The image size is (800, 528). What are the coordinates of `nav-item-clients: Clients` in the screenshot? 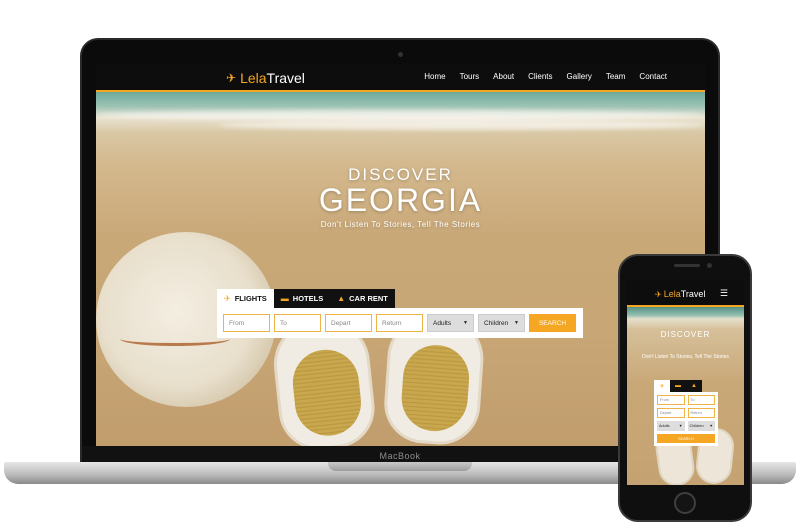 It's located at (540, 76).